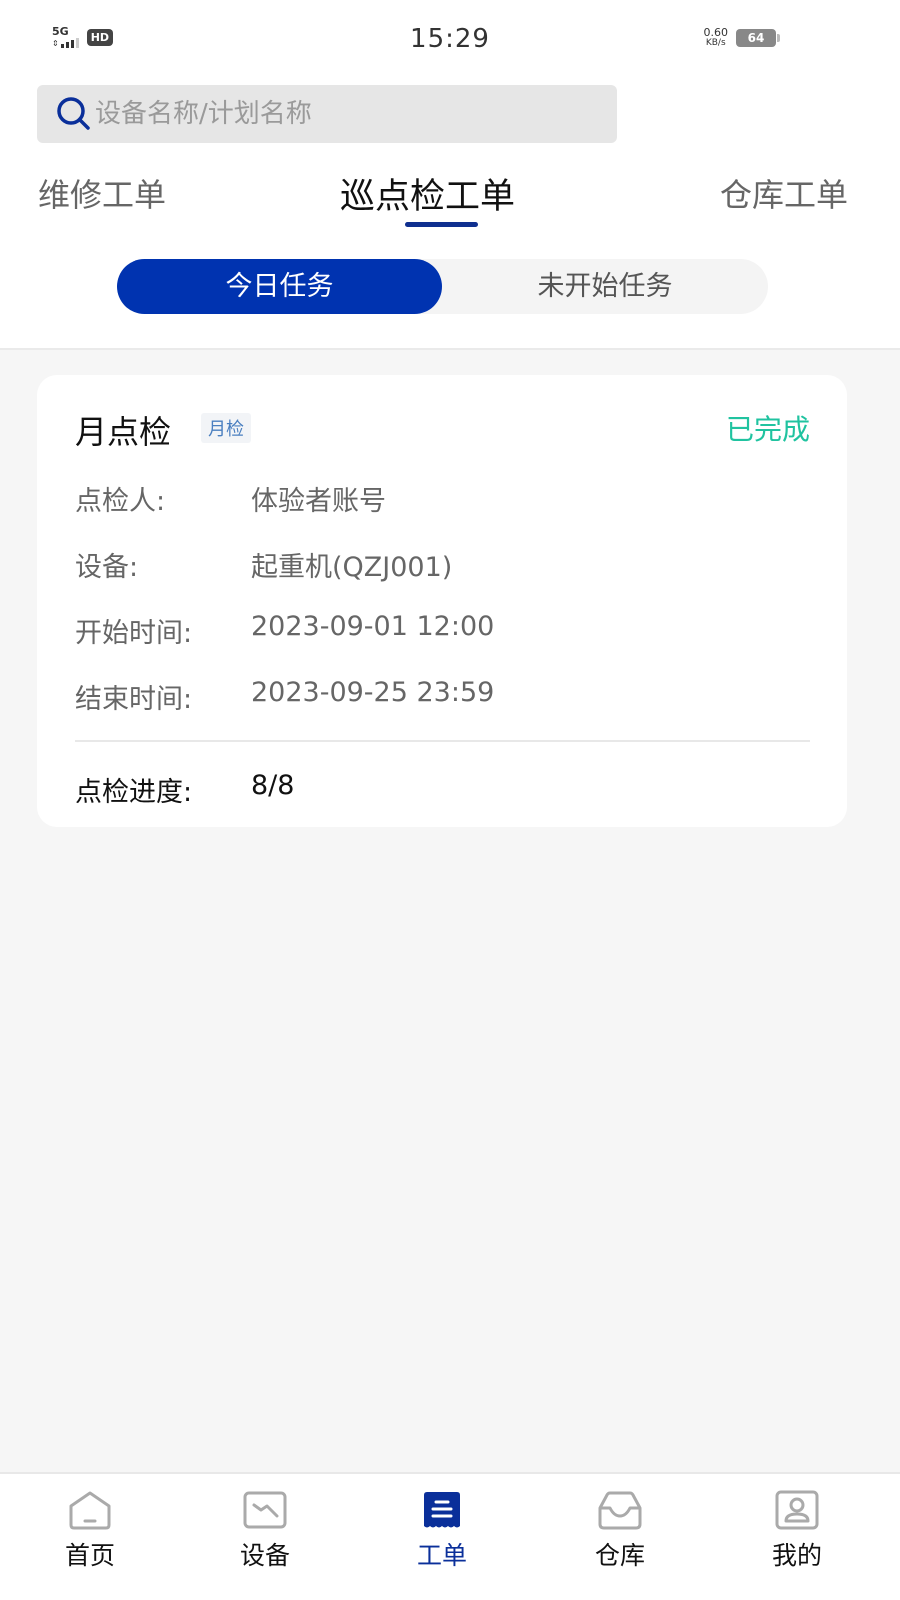  Describe the element at coordinates (134, 792) in the screenshot. I see `field-label: 点检进度:` at that location.